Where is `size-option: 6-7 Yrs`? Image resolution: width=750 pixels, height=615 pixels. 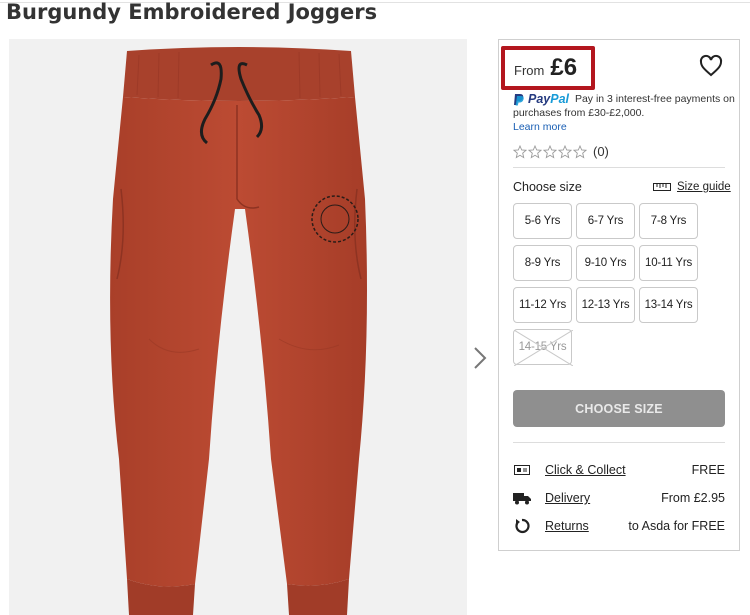
size-option: 6-7 Yrs is located at coordinates (605, 221).